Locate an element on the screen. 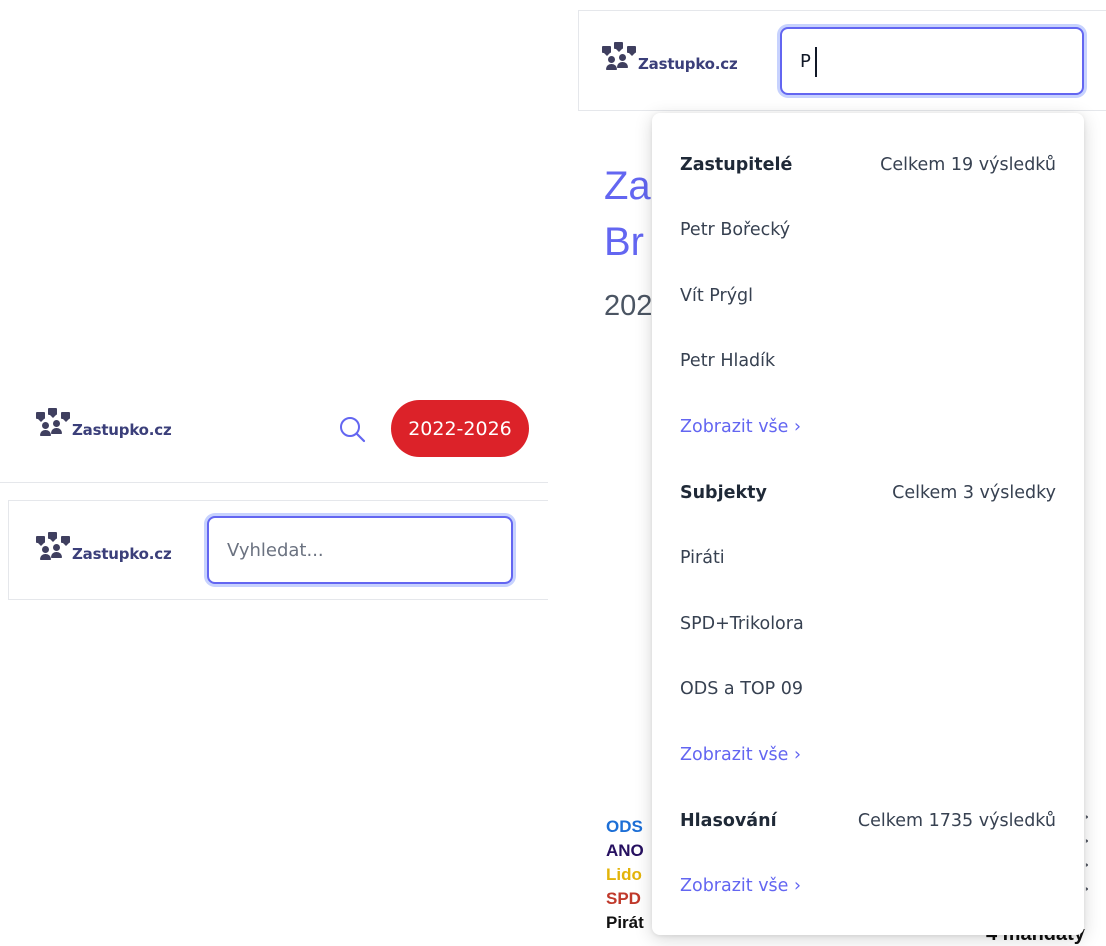 This screenshot has height=946, width=1106. party-label: ANO is located at coordinates (625, 850).